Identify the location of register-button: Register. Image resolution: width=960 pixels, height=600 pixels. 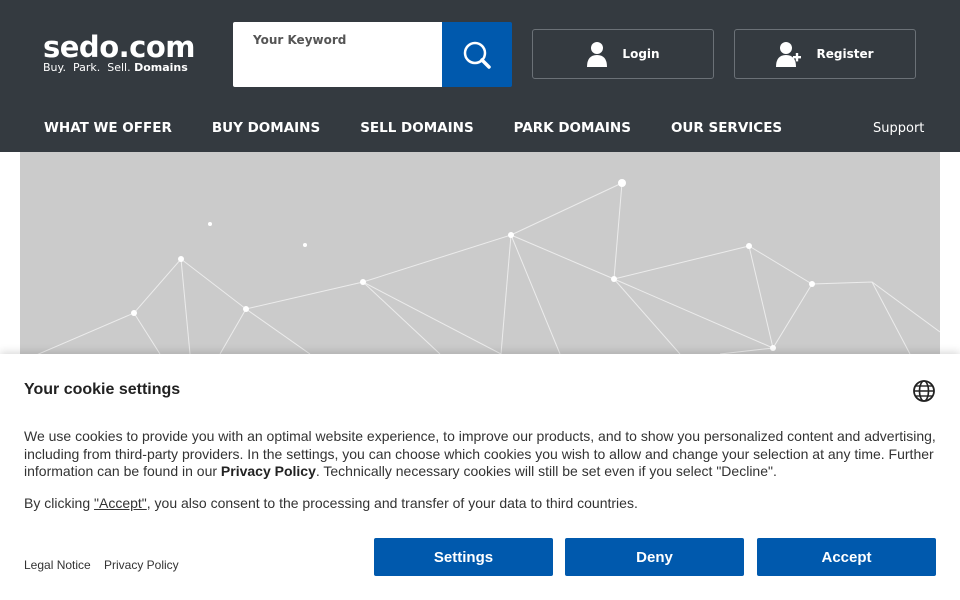
(825, 54).